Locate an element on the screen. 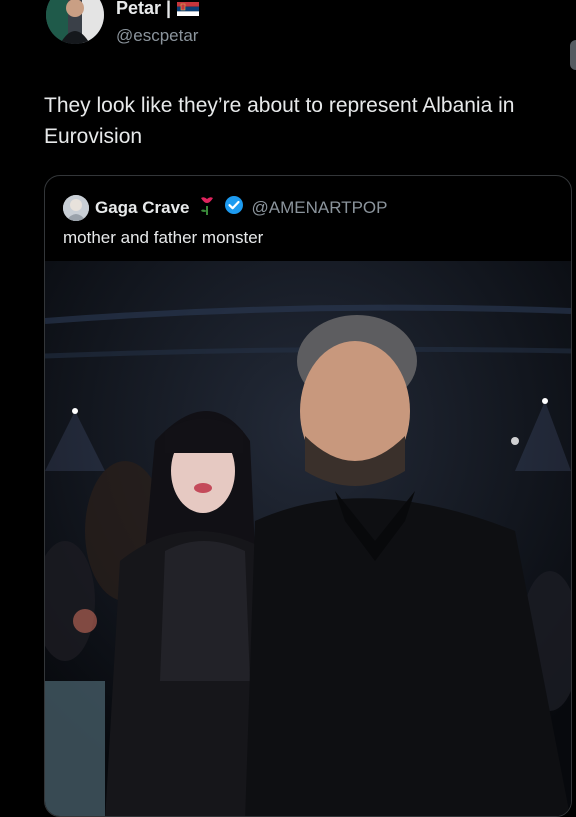  quoted-tweet-text: mother and father monster is located at coordinates (163, 237).